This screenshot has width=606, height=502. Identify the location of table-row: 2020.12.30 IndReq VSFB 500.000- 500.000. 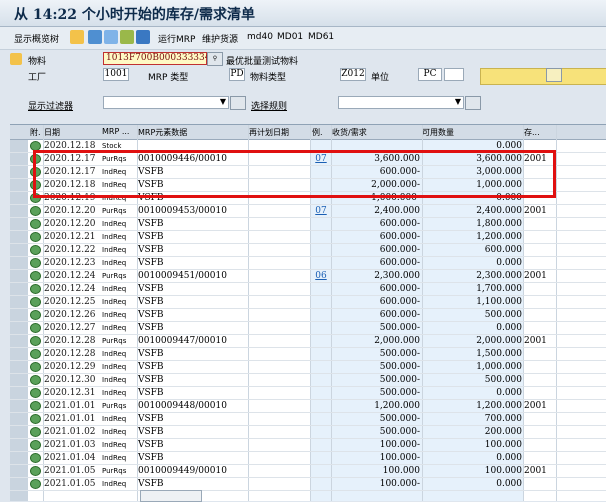
(308, 380).